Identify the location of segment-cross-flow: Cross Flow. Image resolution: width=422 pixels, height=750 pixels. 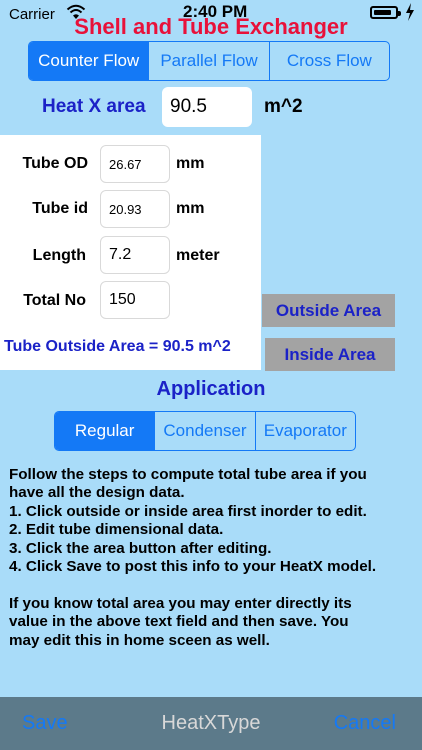
(328, 61).